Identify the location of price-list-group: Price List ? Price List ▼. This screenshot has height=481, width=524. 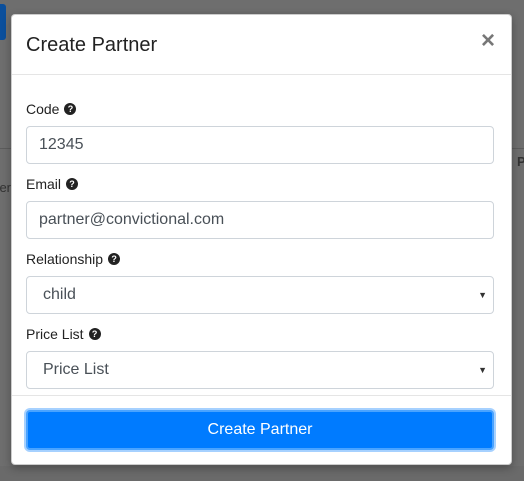
(260, 356).